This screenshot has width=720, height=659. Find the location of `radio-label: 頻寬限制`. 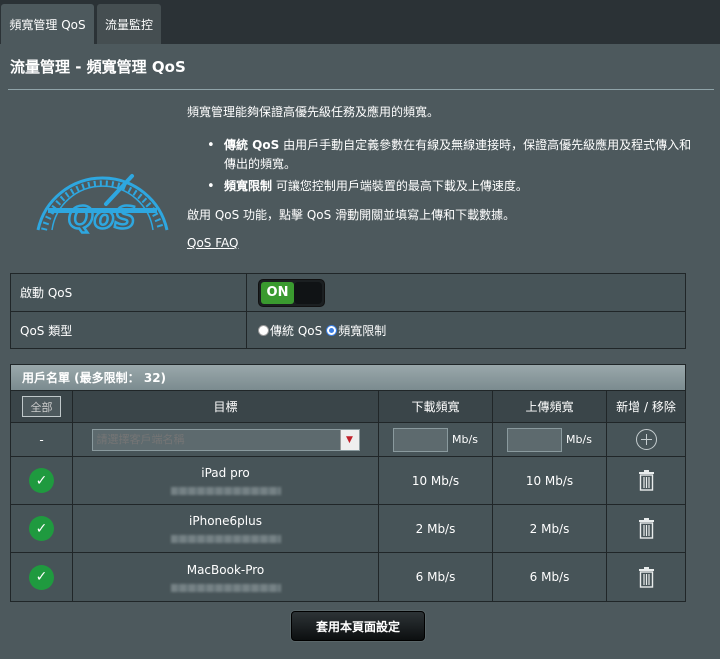

radio-label: 頻寬限制 is located at coordinates (362, 330).